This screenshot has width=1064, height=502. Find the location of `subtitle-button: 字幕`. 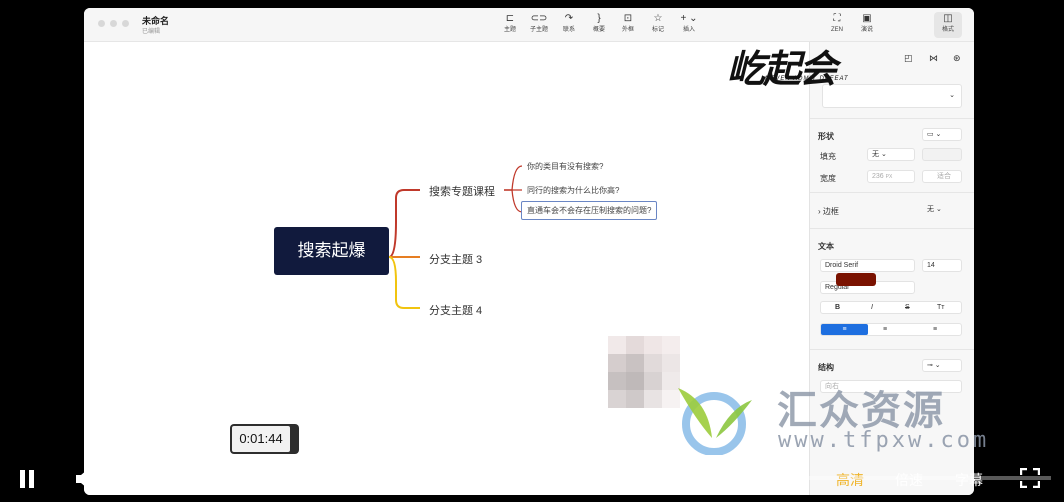

subtitle-button: 字幕 is located at coordinates (969, 480).